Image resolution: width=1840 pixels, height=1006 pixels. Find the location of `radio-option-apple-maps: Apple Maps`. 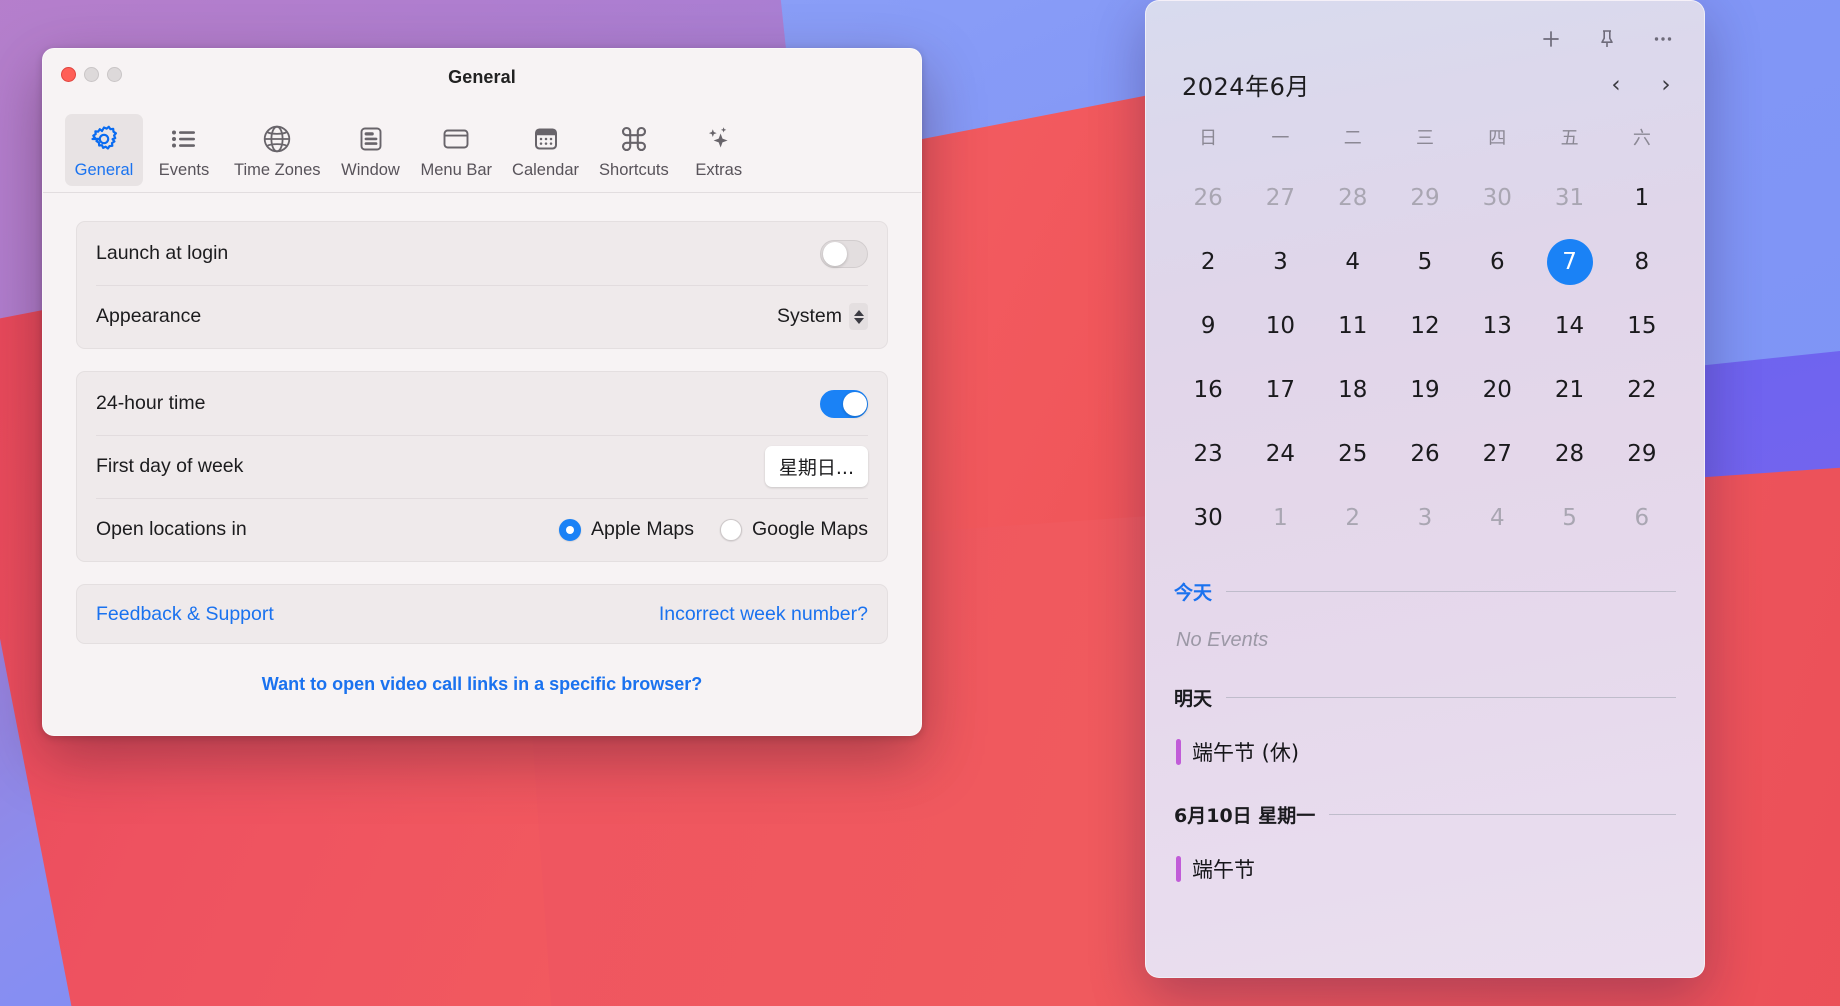

radio-option-apple-maps: Apple Maps is located at coordinates (626, 529).